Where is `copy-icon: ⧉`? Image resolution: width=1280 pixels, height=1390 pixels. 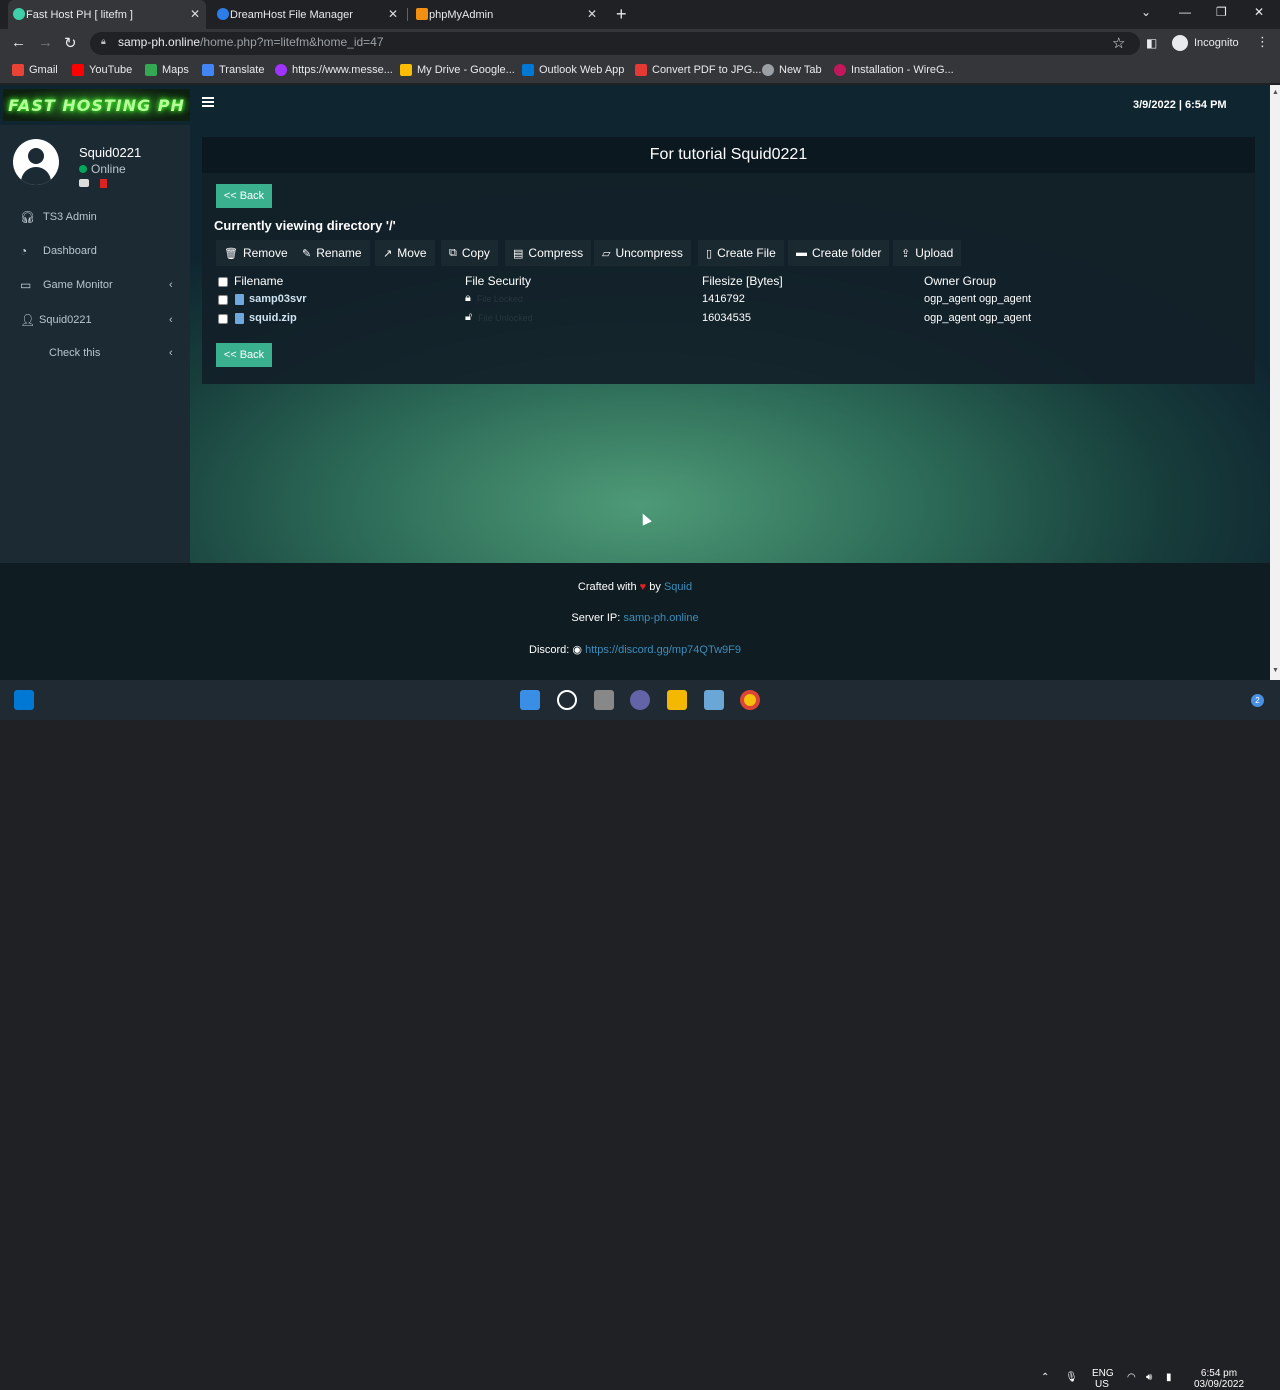 copy-icon: ⧉ is located at coordinates (453, 252).